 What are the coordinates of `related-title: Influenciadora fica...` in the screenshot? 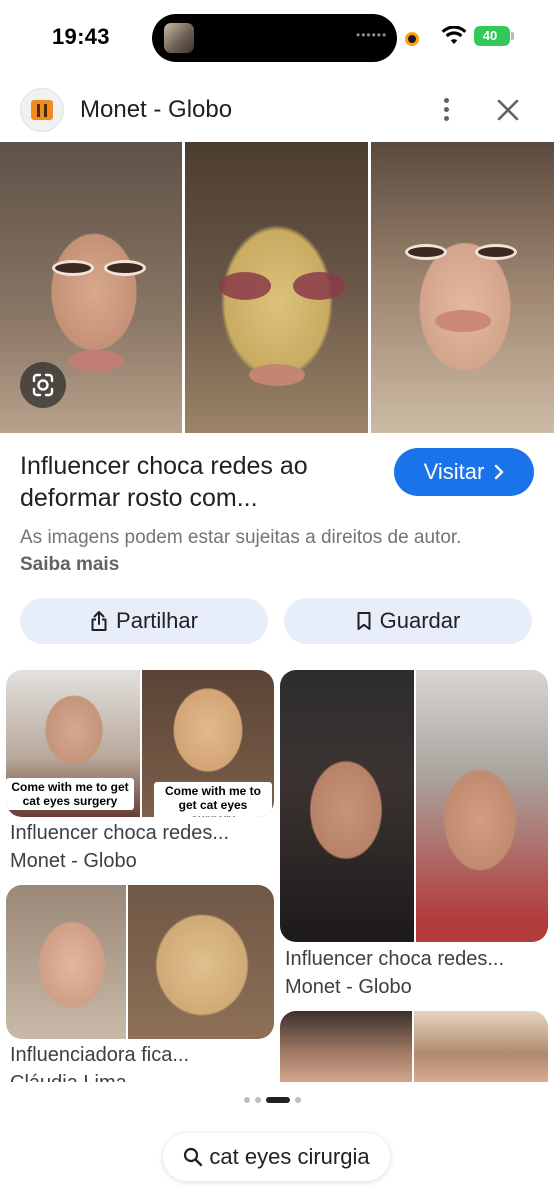 It's located at (99, 1055).